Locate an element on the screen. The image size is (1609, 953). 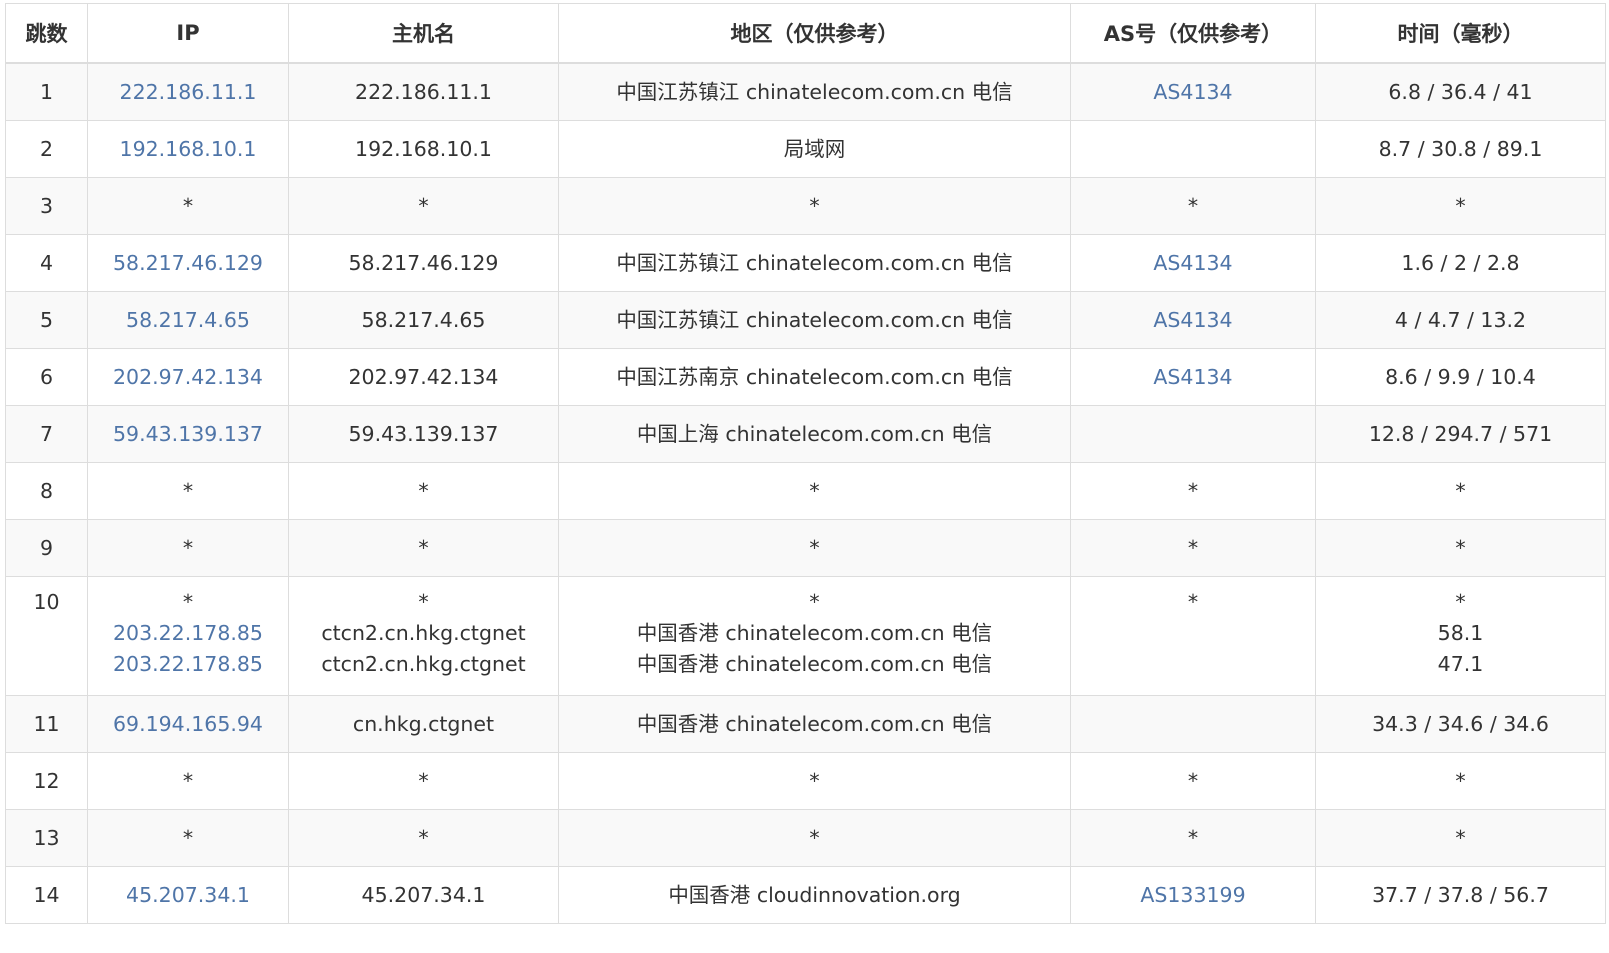
hop-number: 5 is located at coordinates (46, 320).